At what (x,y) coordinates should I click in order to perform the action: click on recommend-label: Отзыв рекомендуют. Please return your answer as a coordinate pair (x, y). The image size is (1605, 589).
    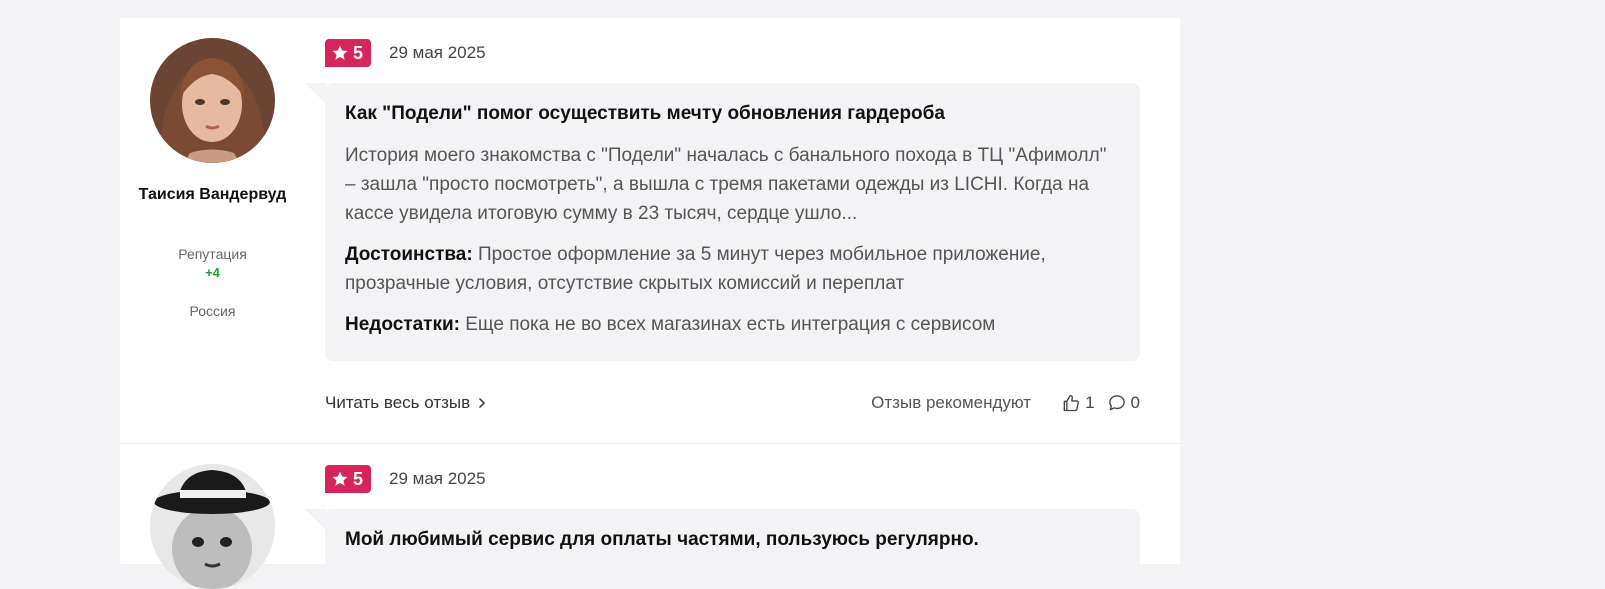
    Looking at the image, I should click on (951, 402).